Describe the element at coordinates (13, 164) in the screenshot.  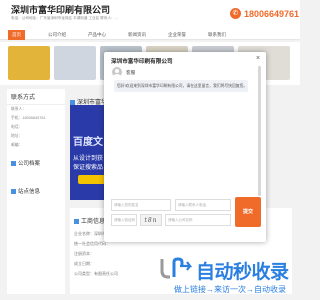
I see `profile-icon` at that location.